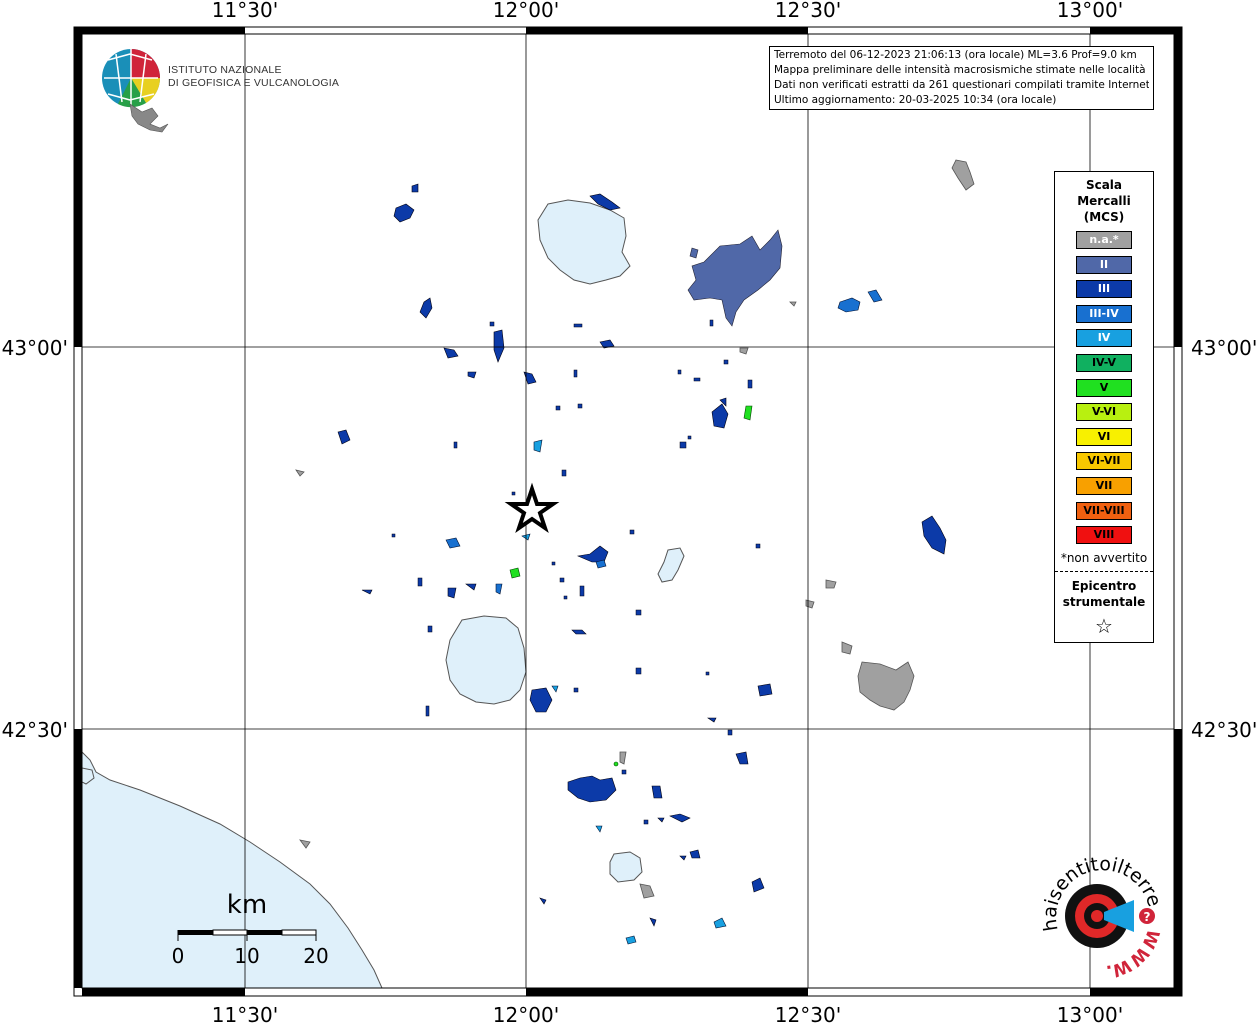 The height and width of the screenshot is (1024, 1256). Describe the element at coordinates (247, 905) in the screenshot. I see `scale-unit-label: km` at that location.